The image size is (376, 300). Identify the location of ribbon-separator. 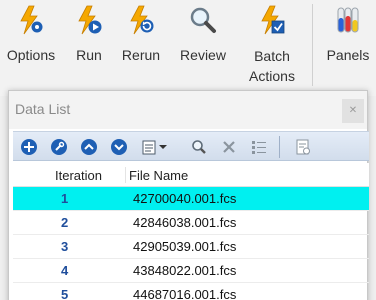
(312, 45).